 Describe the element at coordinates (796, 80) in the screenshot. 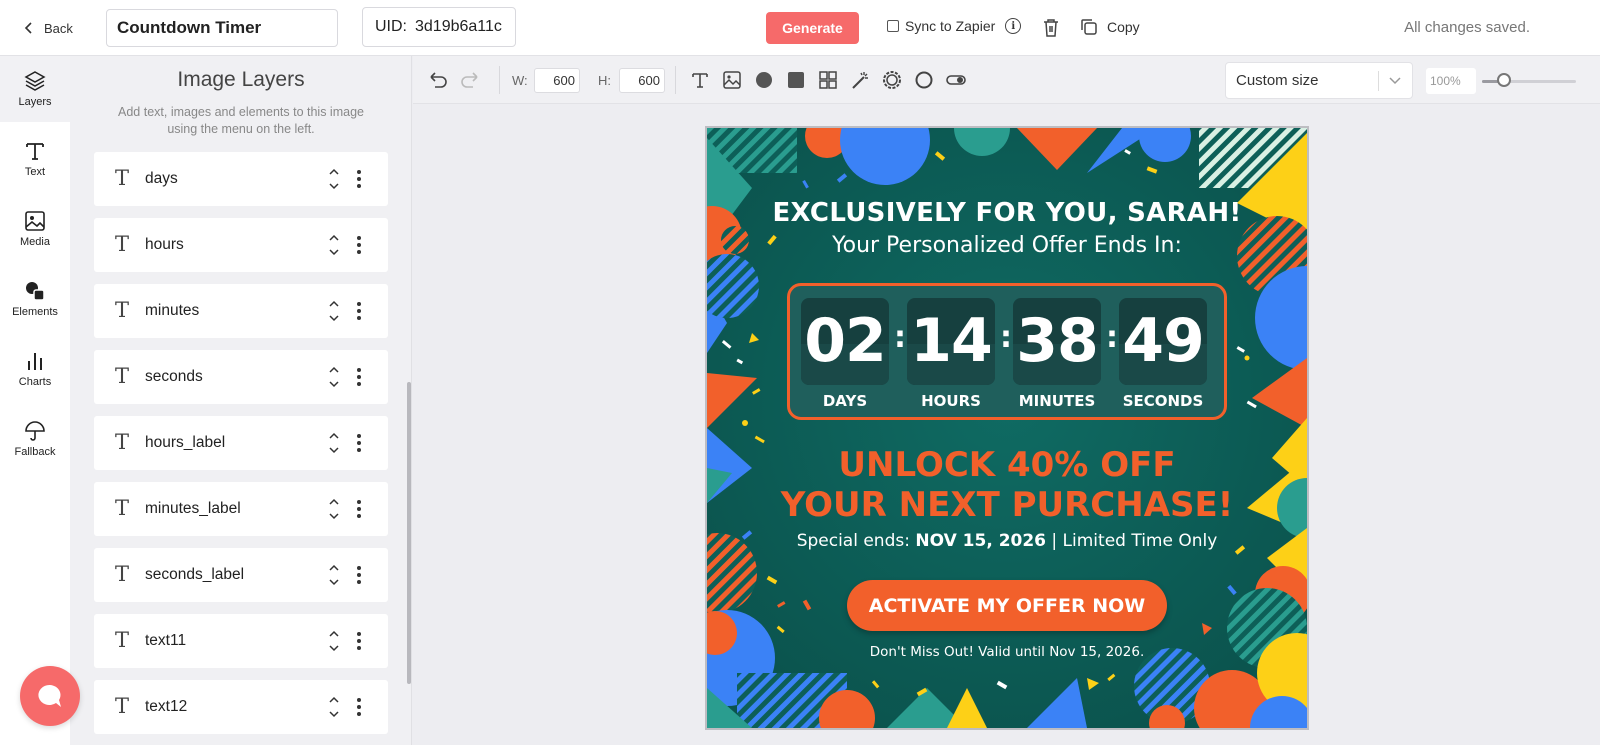

I see `square-shape-icon` at that location.